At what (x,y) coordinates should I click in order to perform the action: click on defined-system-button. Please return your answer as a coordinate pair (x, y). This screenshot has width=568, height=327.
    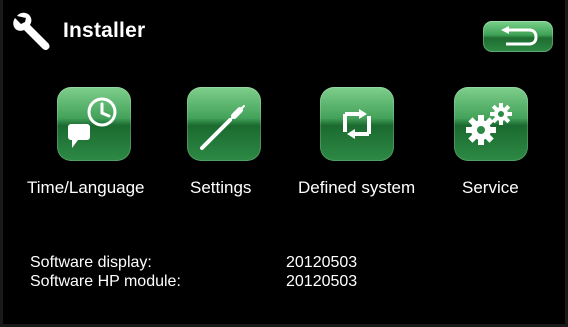
    Looking at the image, I should click on (357, 124).